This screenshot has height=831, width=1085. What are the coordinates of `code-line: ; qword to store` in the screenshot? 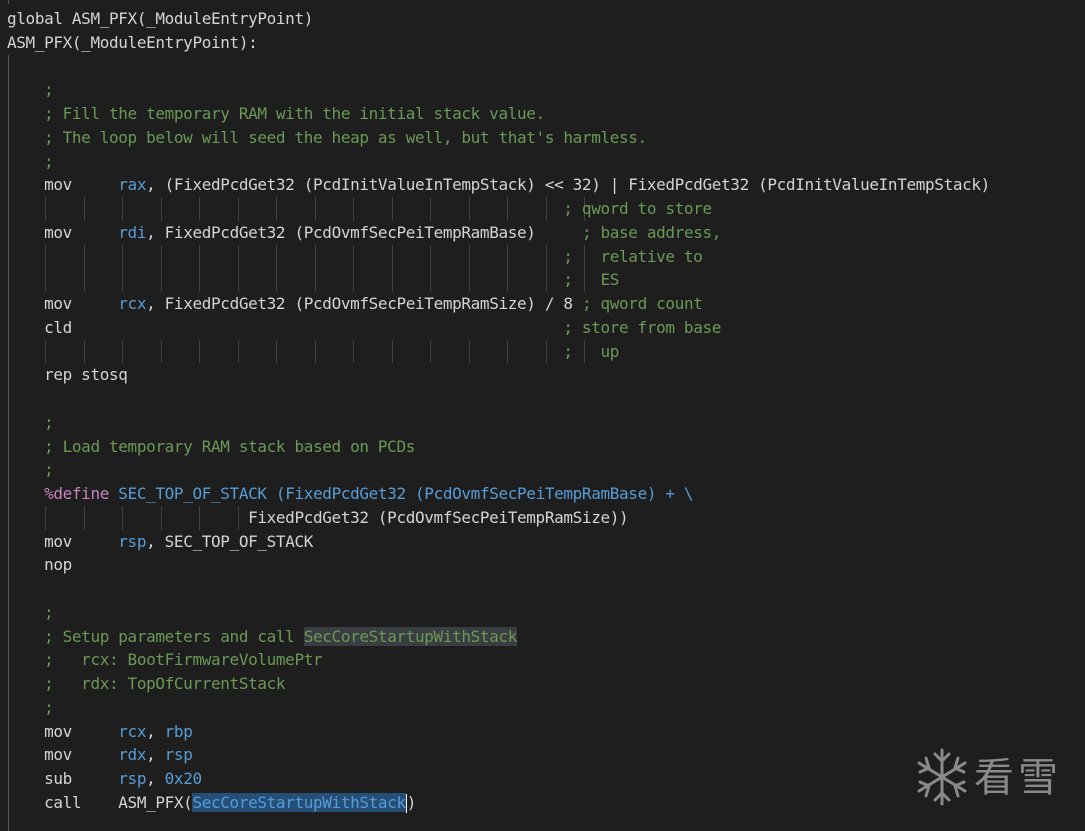 It's located at (359, 209).